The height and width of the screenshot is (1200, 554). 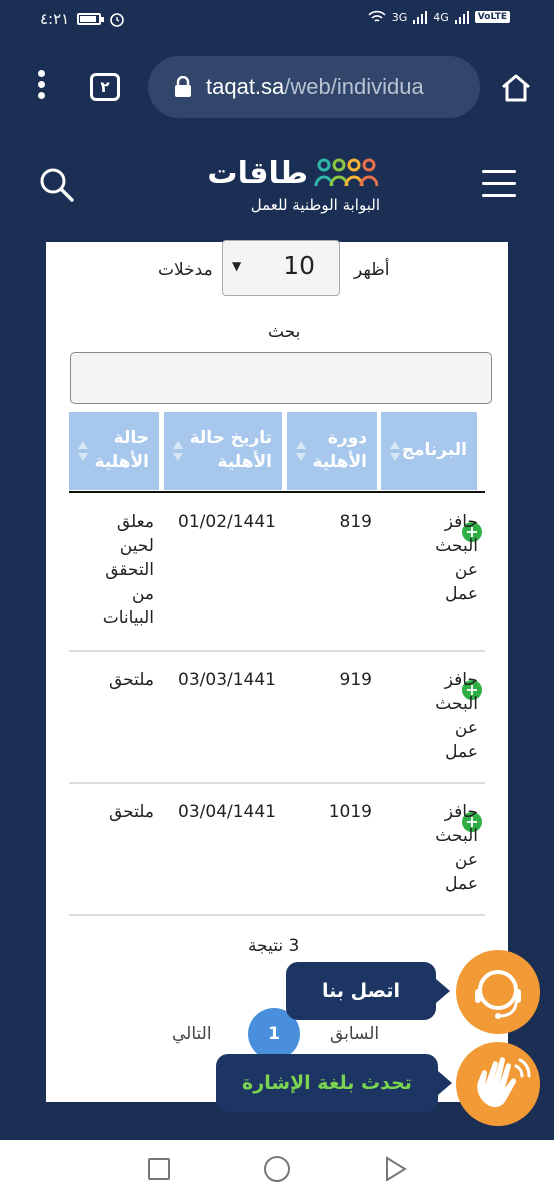 I want to click on header-cycle-line2: الأهلية, so click(x=339, y=462).